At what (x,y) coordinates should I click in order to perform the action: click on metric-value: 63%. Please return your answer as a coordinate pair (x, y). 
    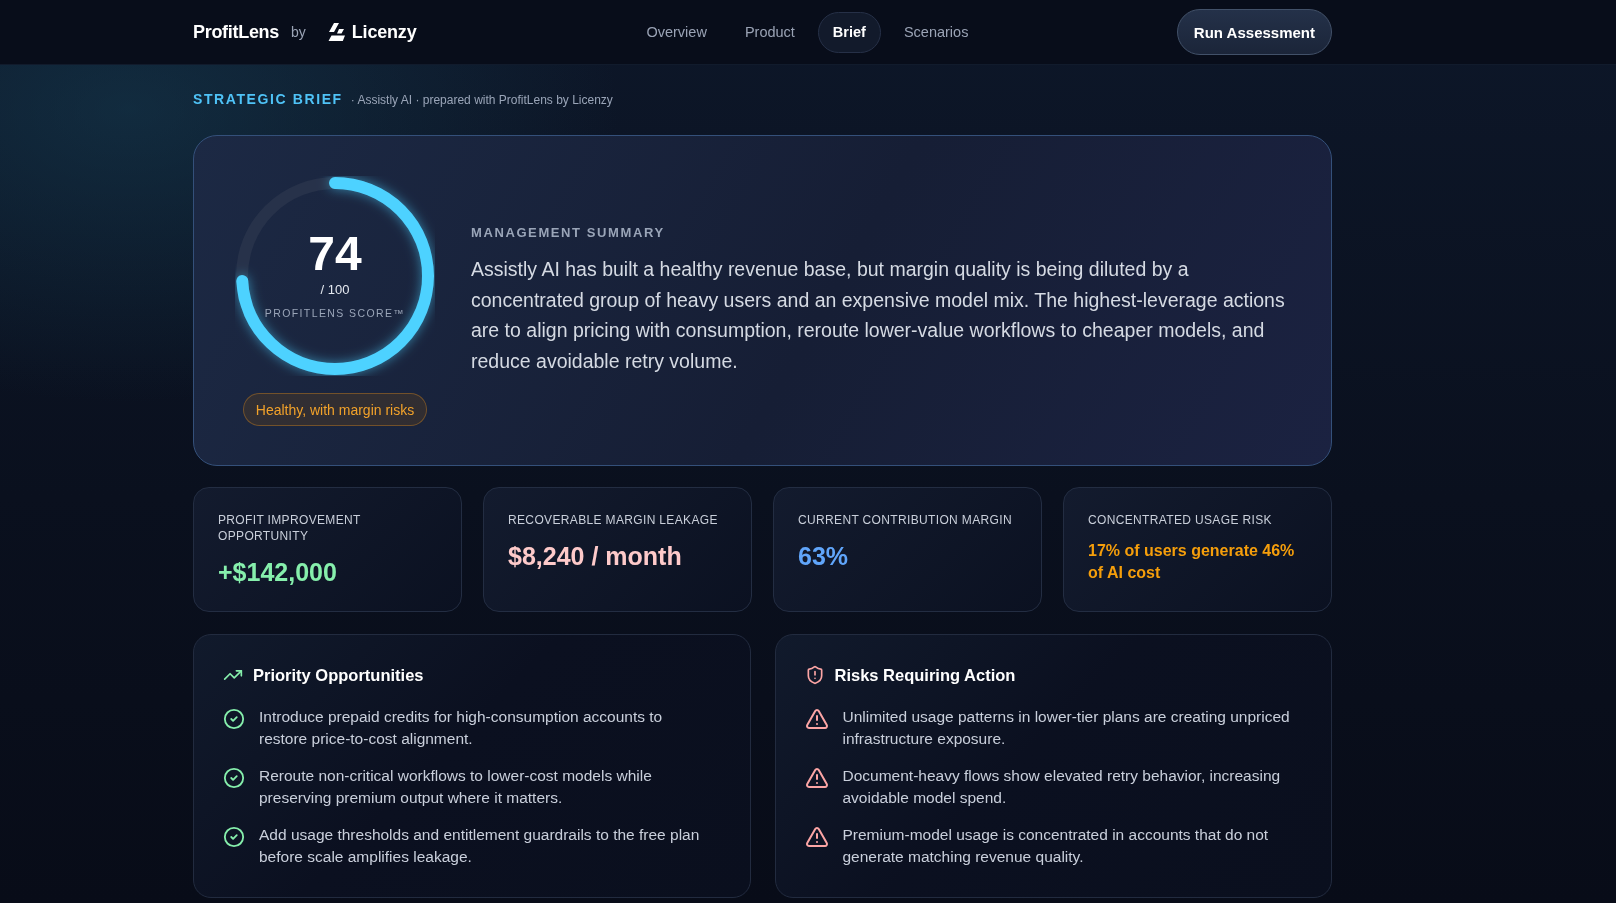
    Looking at the image, I should click on (824, 556).